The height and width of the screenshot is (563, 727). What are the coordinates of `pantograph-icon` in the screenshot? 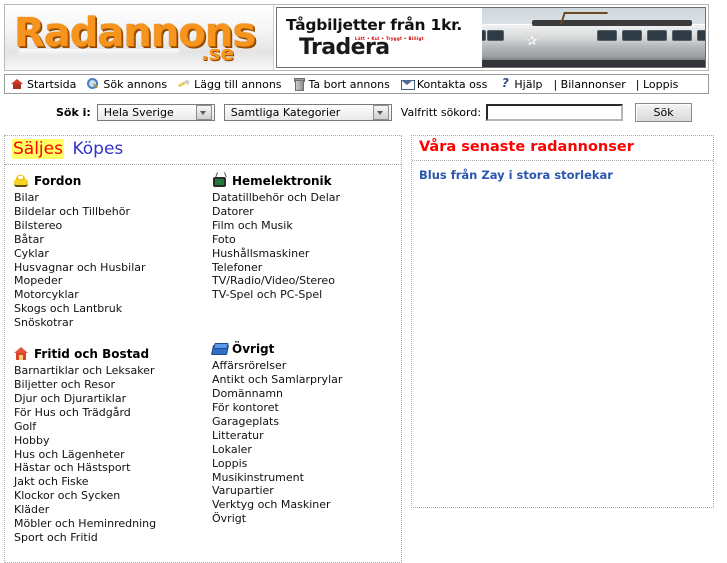 It's located at (584, 18).